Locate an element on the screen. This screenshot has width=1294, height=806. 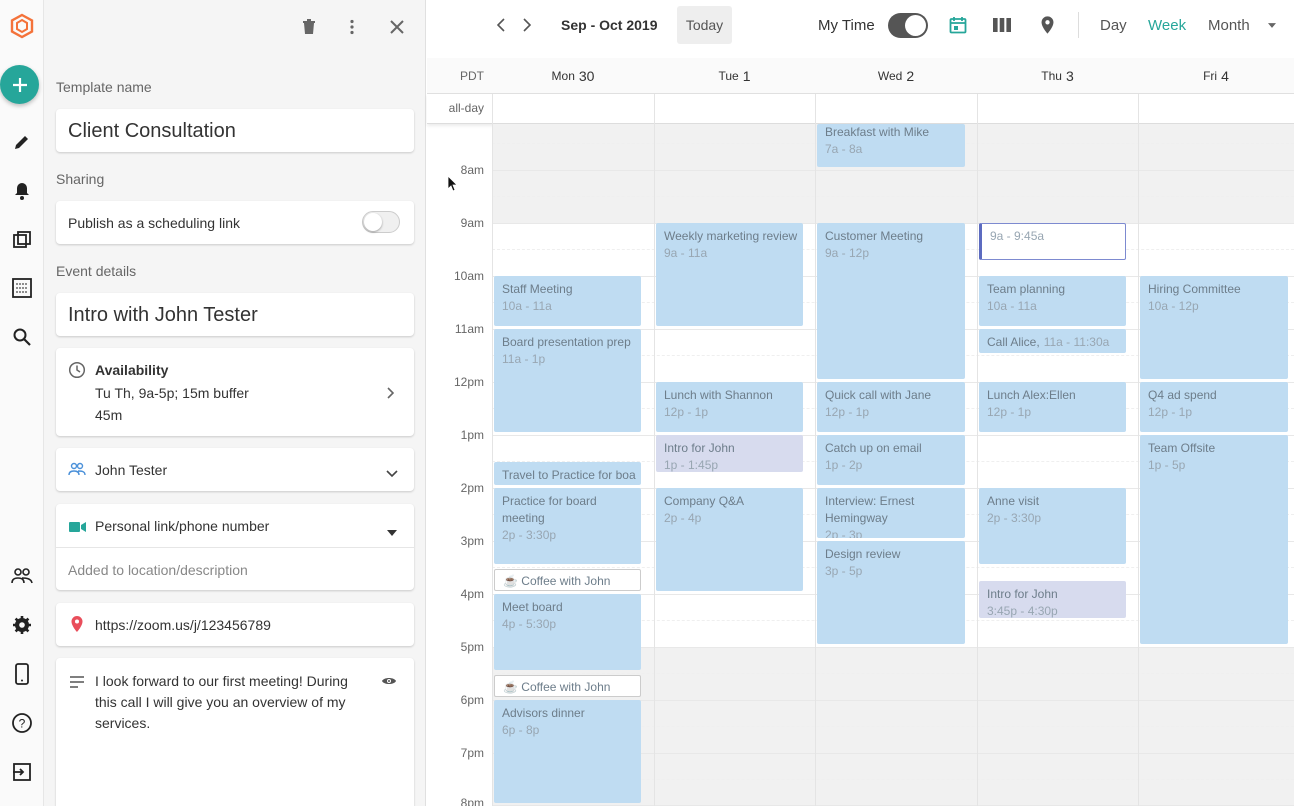
attendee-name: John Tester is located at coordinates (131, 470).